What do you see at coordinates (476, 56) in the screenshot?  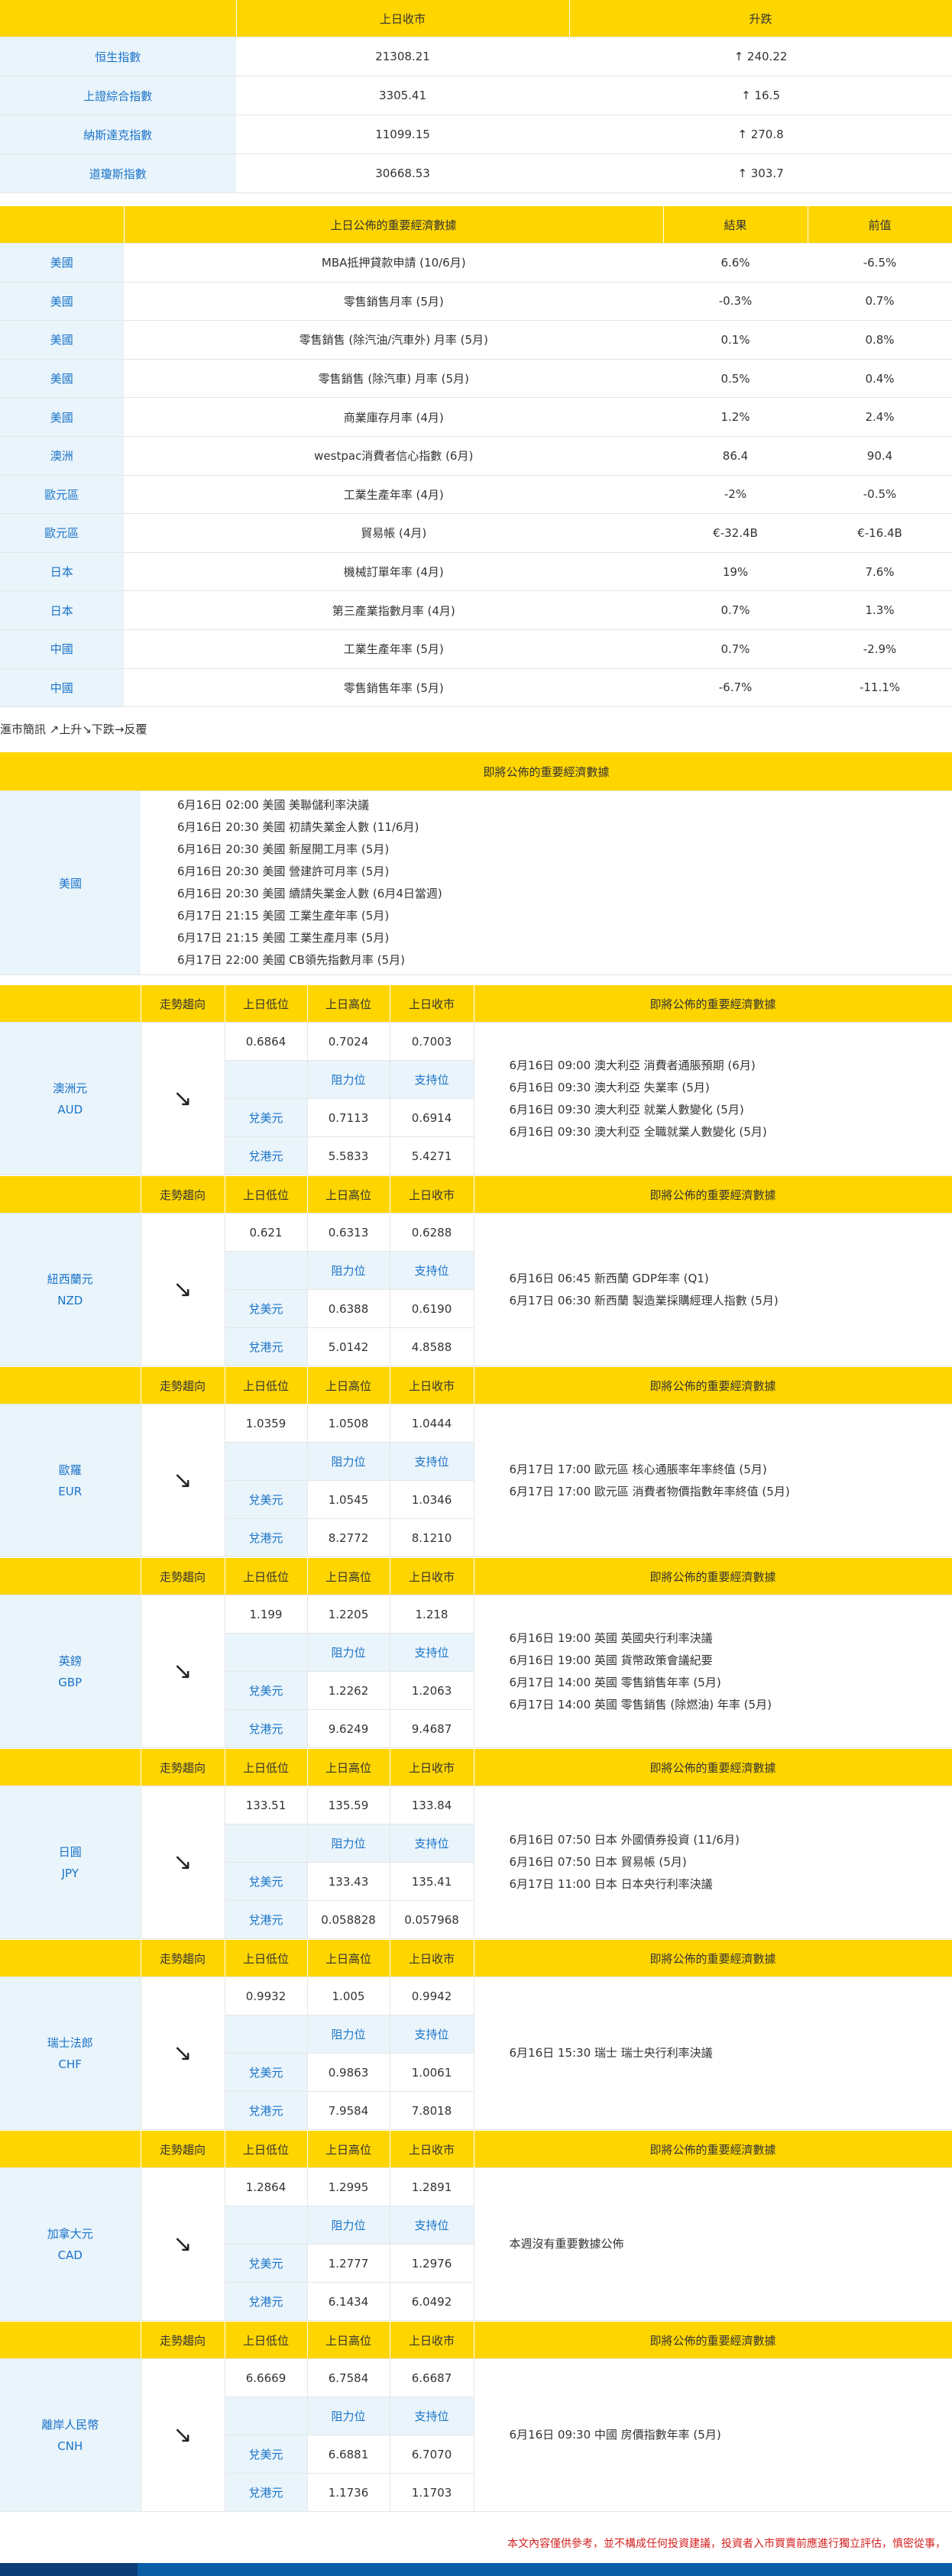 I see `index-row: 恒生指數 21308.21 ↑ 240.22` at bounding box center [476, 56].